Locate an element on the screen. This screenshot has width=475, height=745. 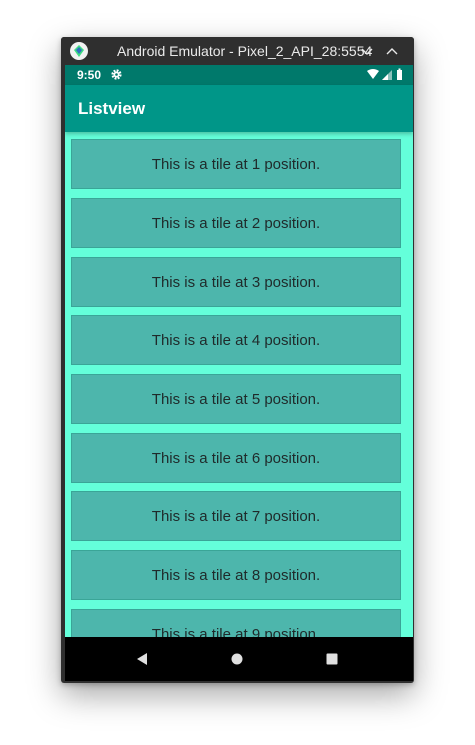
battery-icon is located at coordinates (399, 74).